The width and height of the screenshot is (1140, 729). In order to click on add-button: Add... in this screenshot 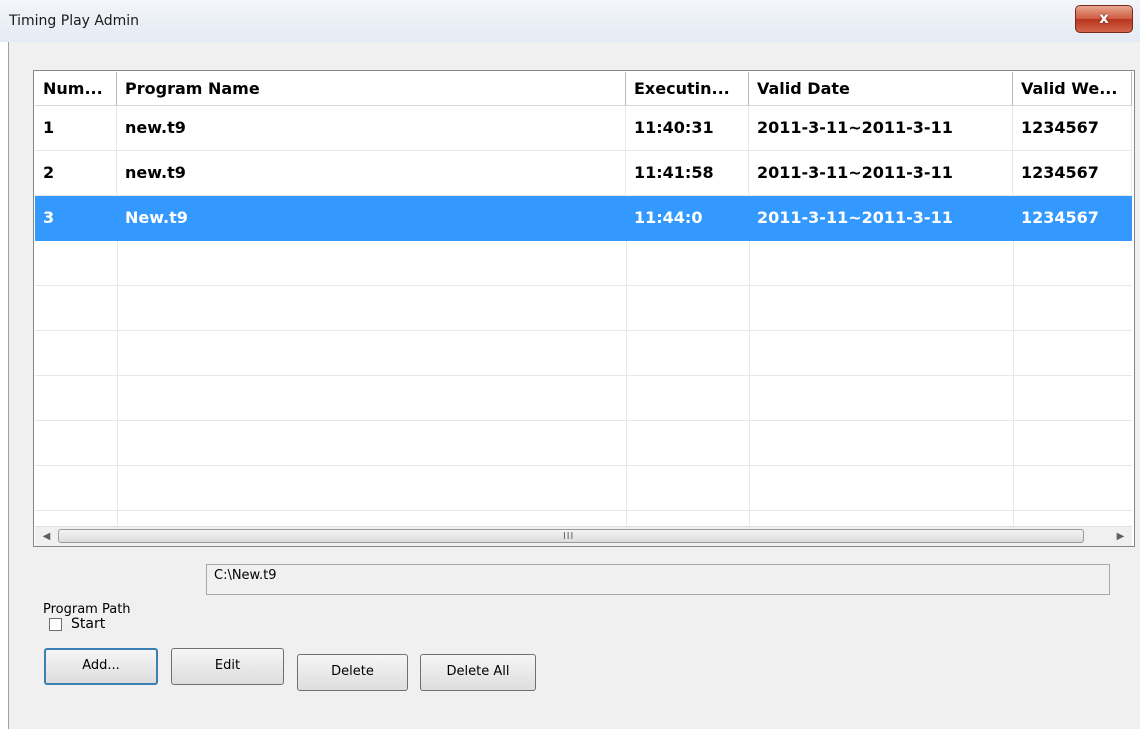, I will do `click(101, 666)`.